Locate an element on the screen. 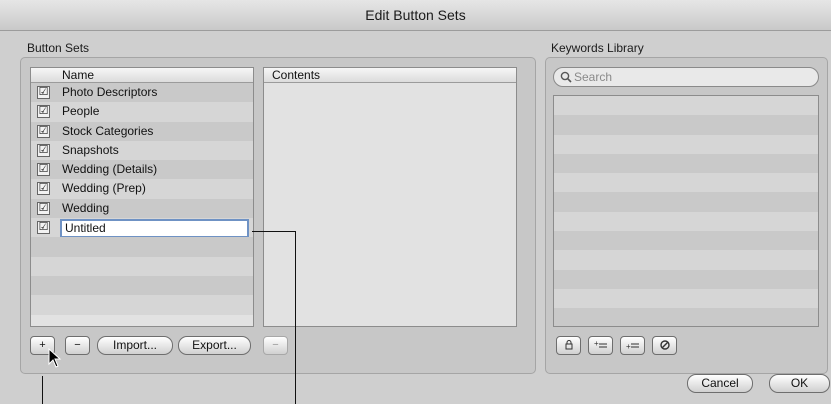 This screenshot has height=404, width=831. keywords-library-label: Keywords Library is located at coordinates (597, 48).